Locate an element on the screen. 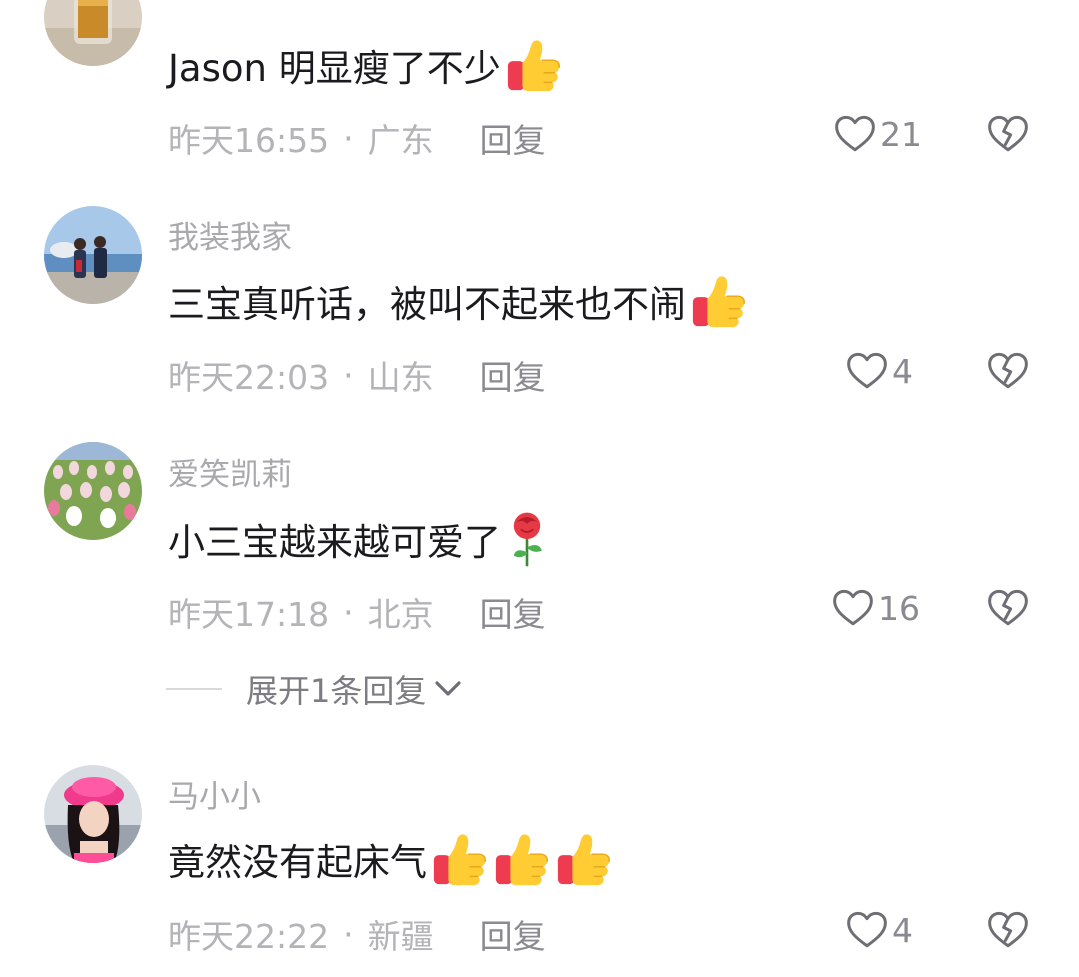 This screenshot has height=977, width=1079. comment-location: 北京 is located at coordinates (400, 614).